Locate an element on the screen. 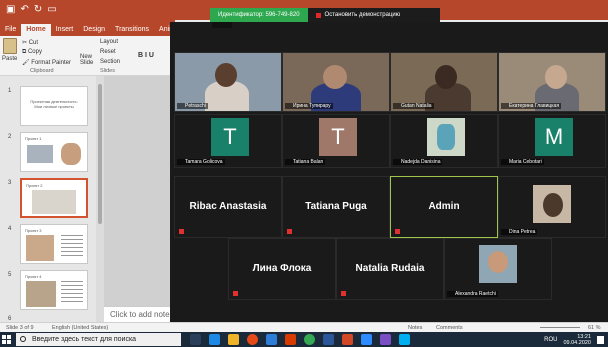 This screenshot has height=347, width=608. participant-tile-dina: Dina Petrea is located at coordinates (552, 207).